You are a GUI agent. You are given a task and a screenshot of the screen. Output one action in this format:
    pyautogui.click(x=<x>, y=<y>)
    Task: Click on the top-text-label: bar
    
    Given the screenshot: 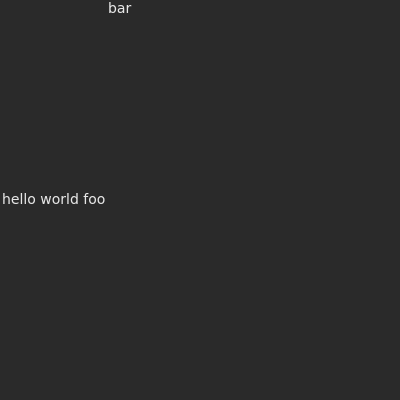 What is the action you would take?
    pyautogui.click(x=120, y=9)
    